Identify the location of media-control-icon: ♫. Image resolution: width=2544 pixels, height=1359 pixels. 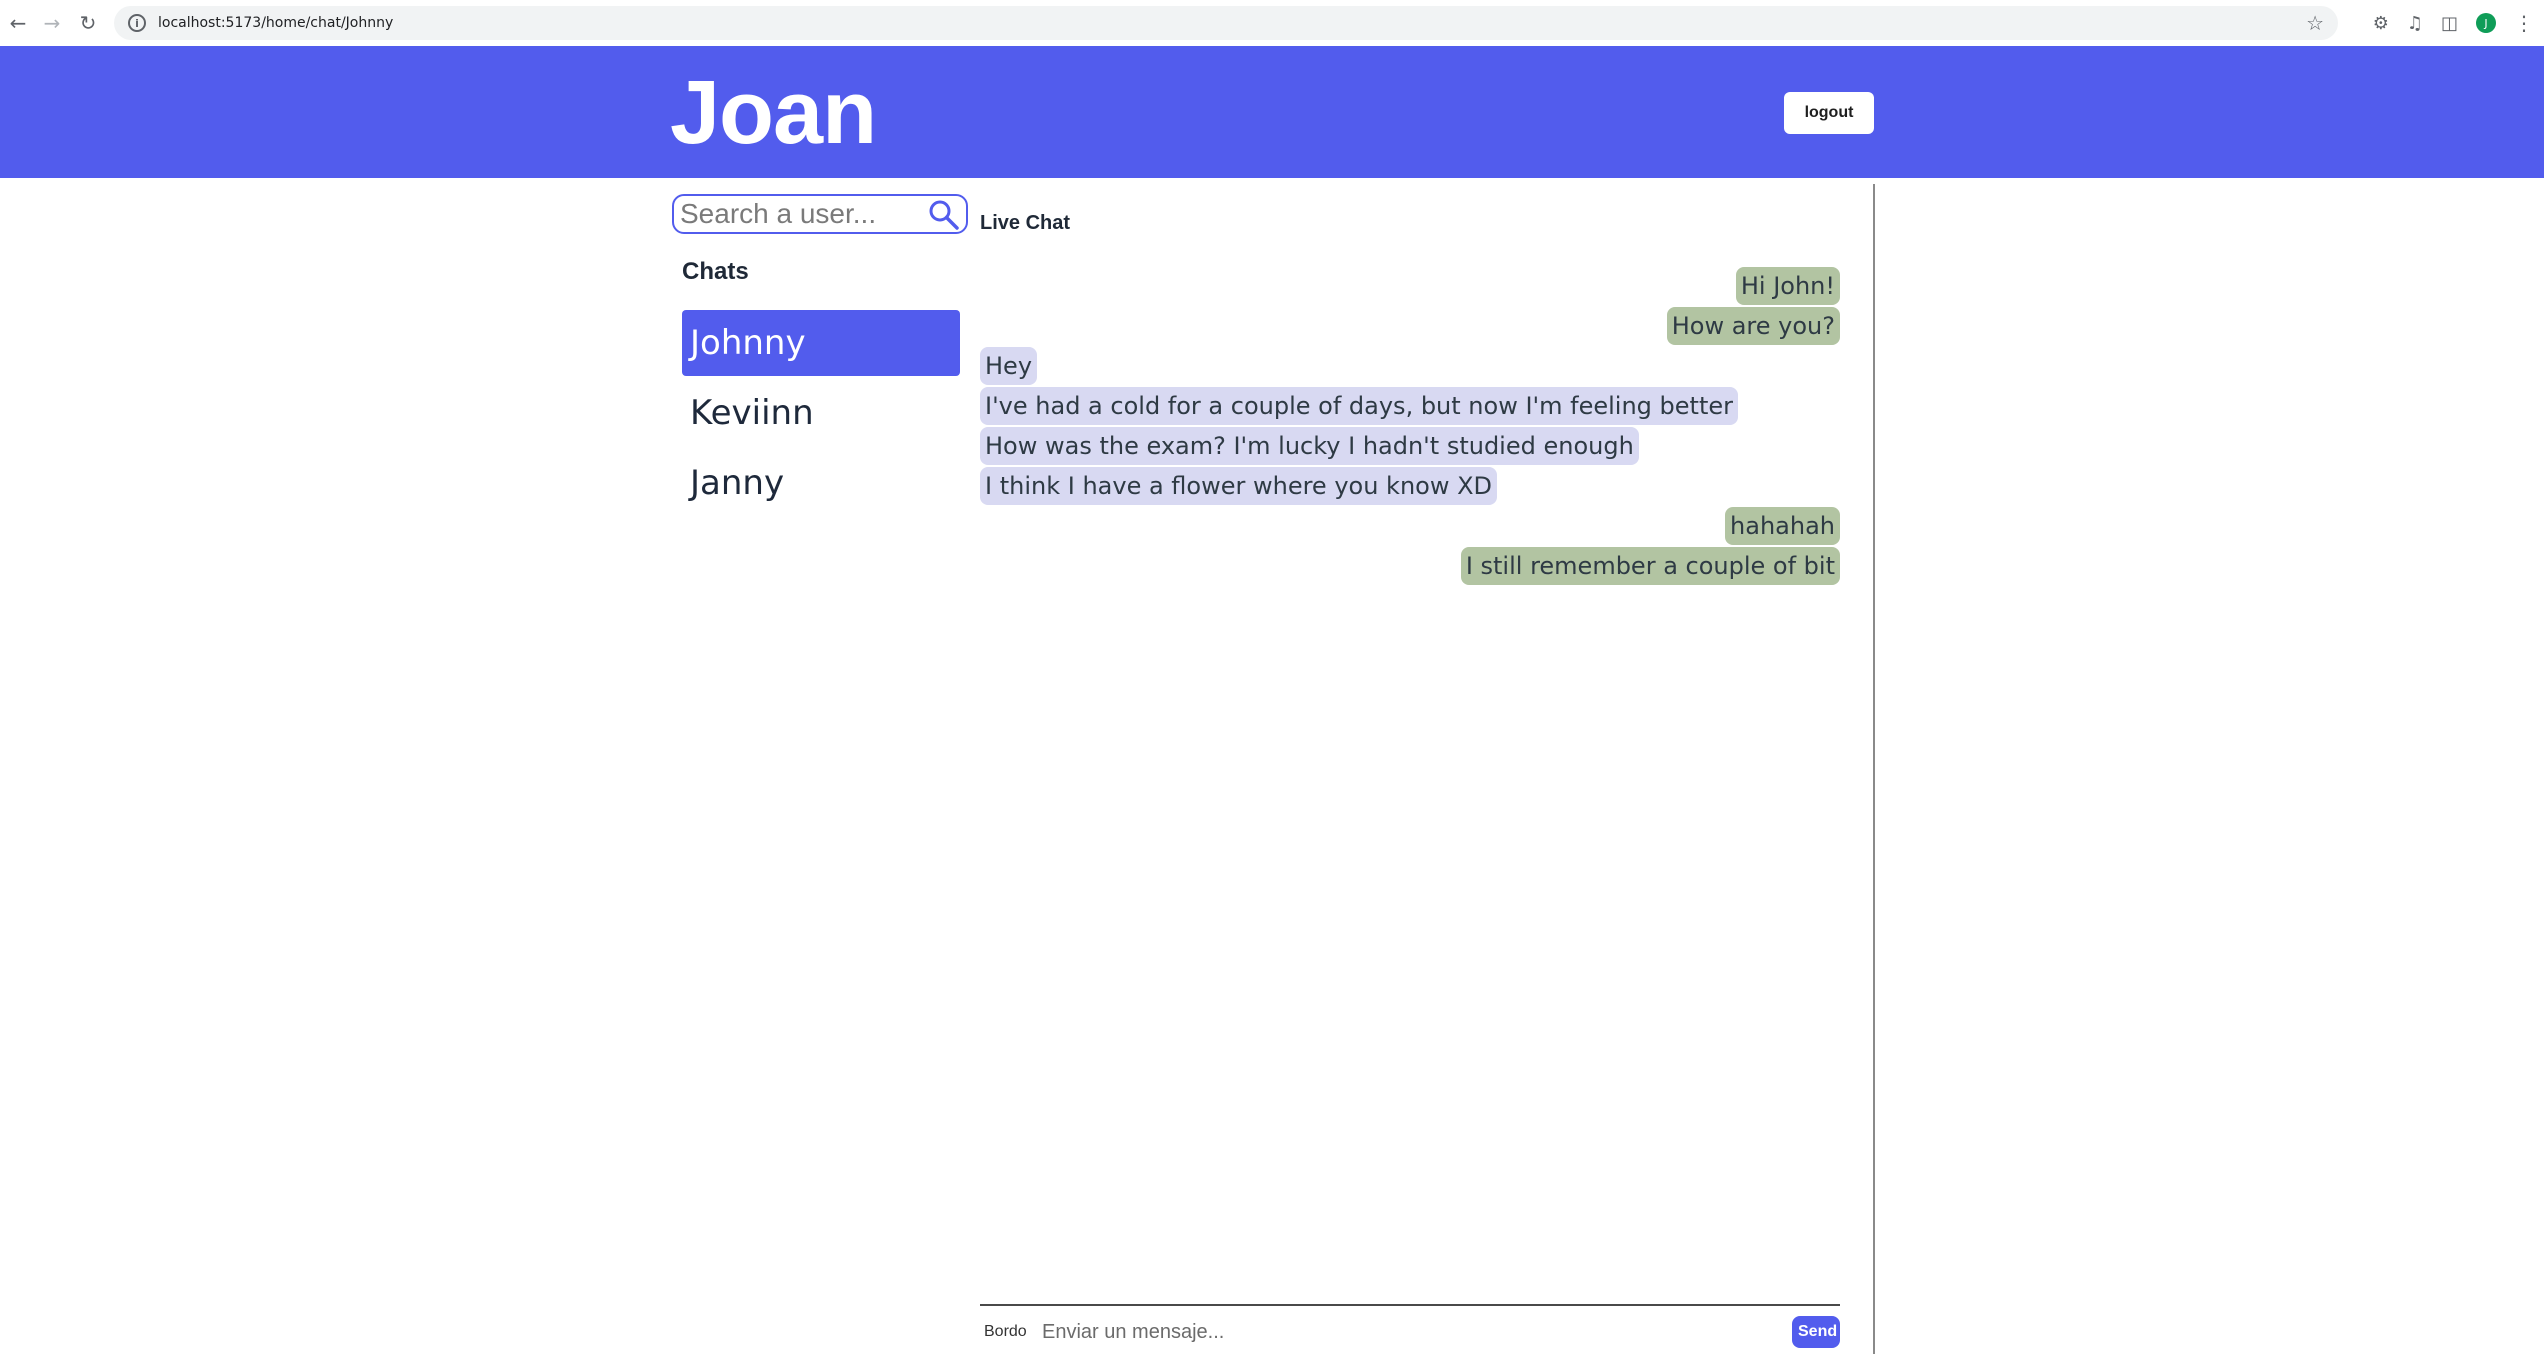
(2415, 23).